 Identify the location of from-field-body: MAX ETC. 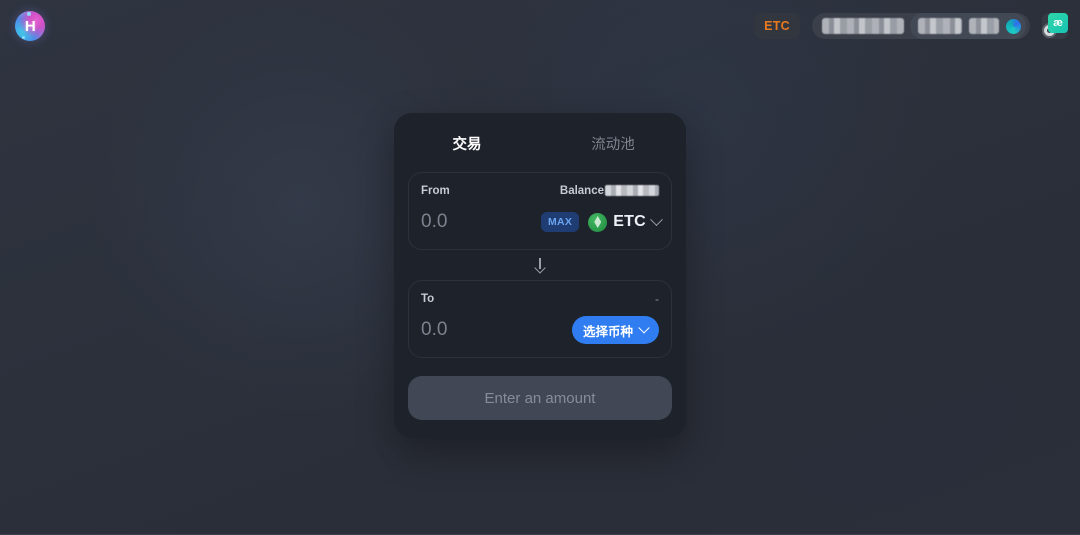
(542, 222).